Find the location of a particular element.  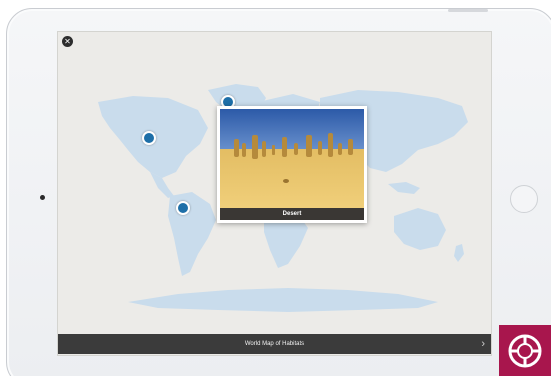

camera-icon is located at coordinates (42, 197).